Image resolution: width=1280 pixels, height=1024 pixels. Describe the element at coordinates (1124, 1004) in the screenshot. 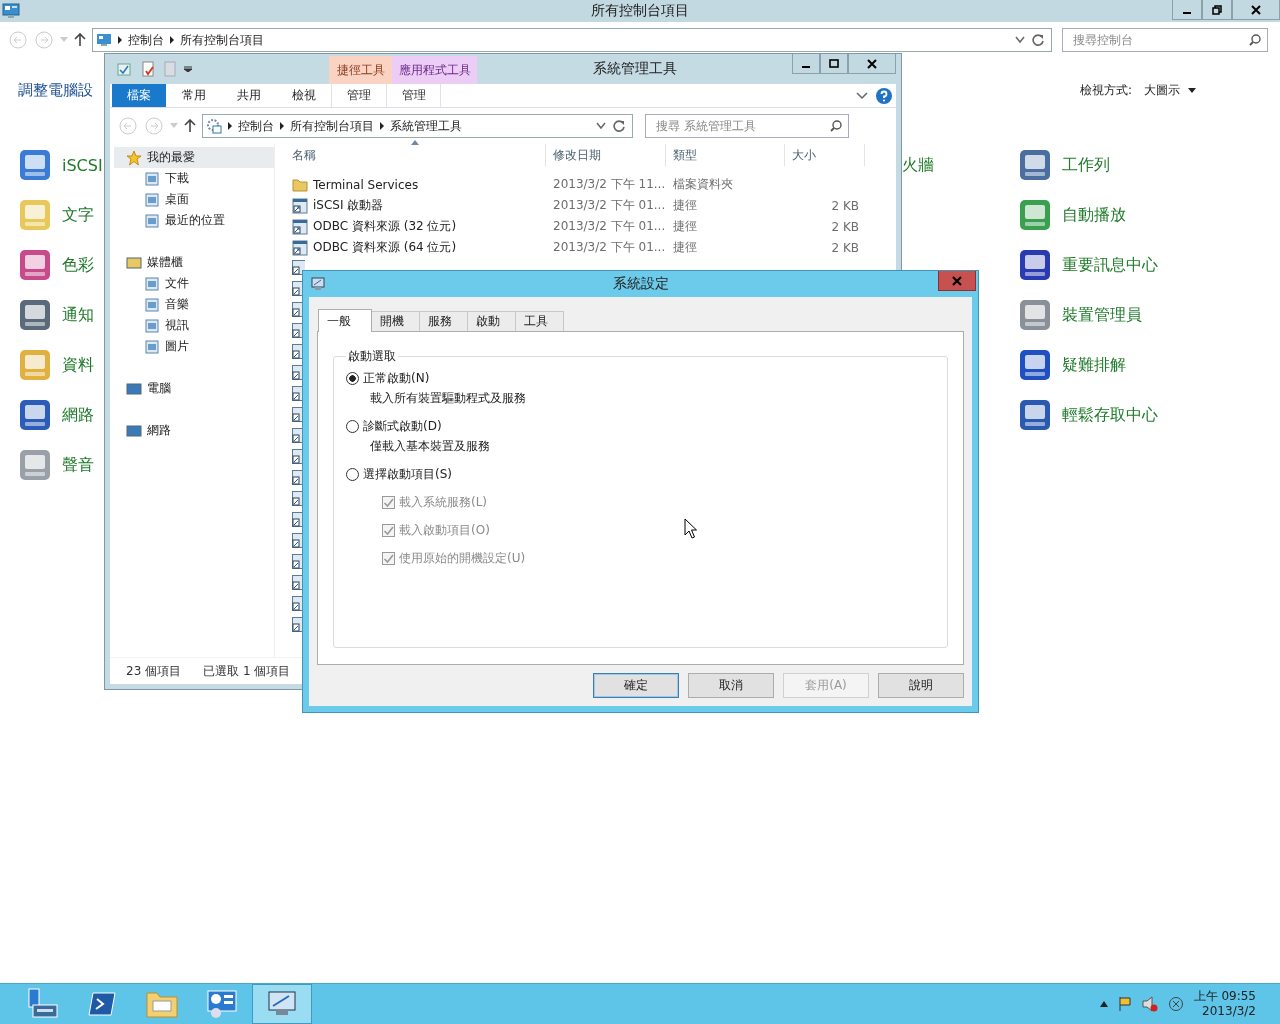

I see `flag-icon` at that location.